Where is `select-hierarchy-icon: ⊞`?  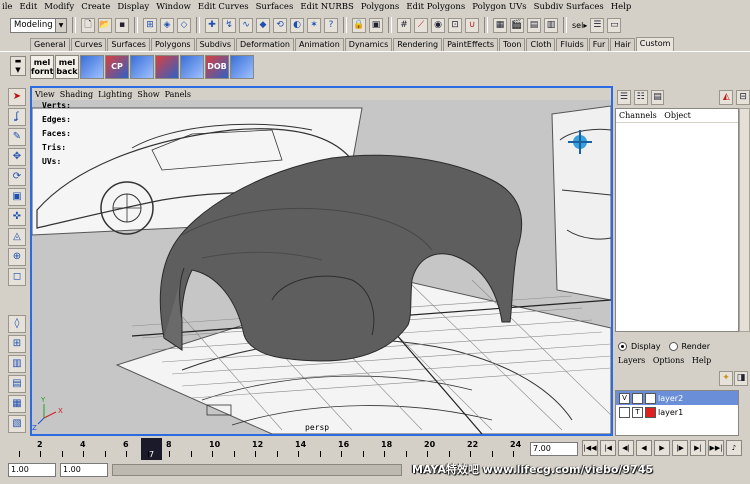 select-hierarchy-icon: ⊞ is located at coordinates (150, 25).